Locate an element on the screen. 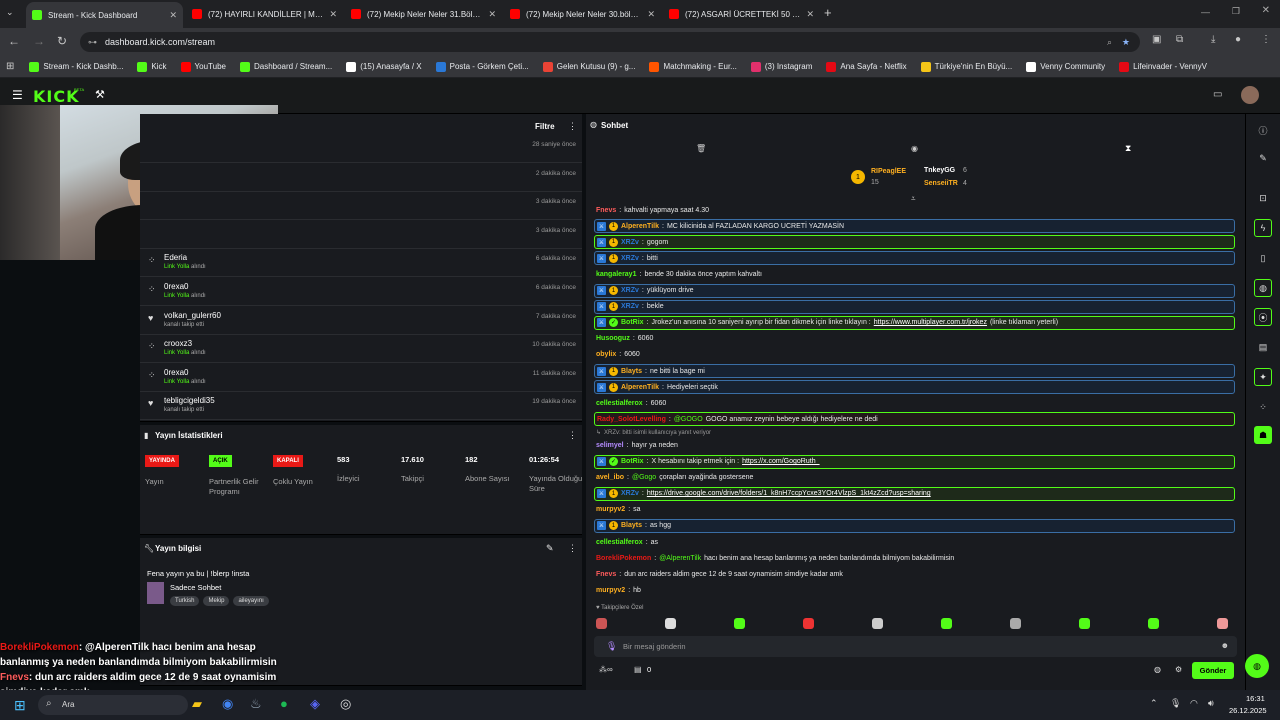  chat-username: BorekliPokemon is located at coordinates (623, 558).